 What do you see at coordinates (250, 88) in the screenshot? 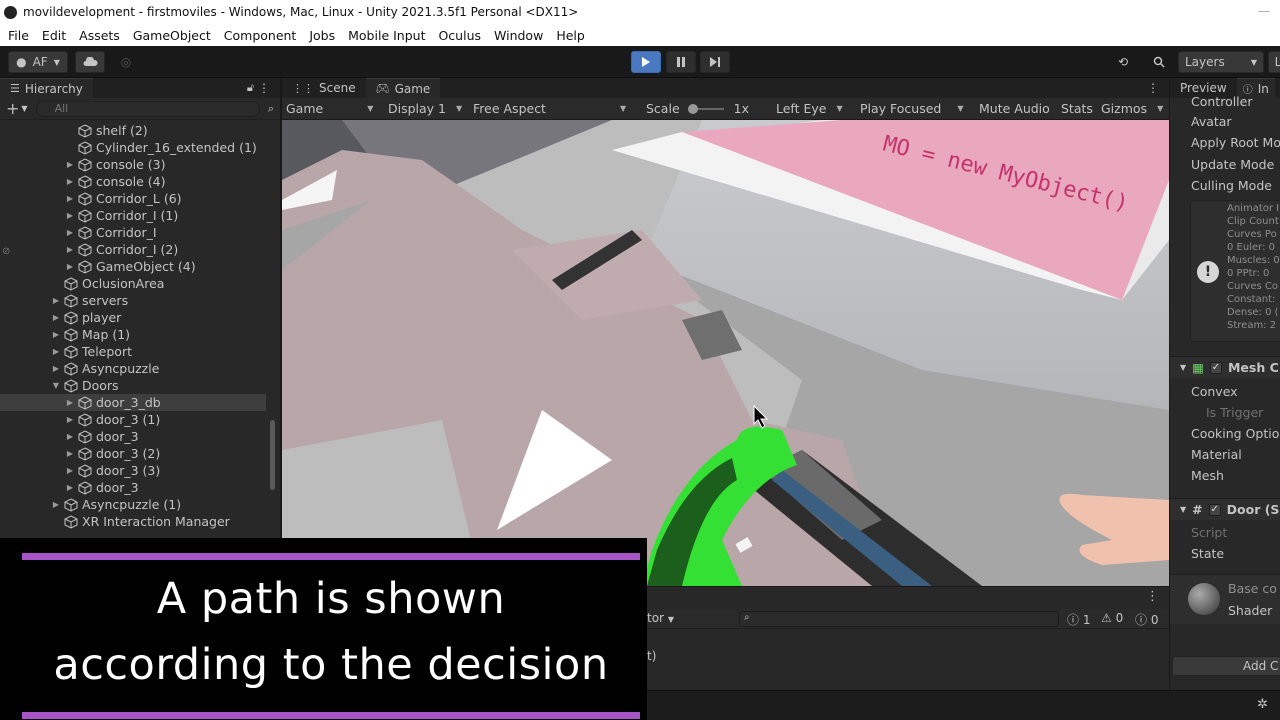
I see `lock-icon: 🔓︎` at bounding box center [250, 88].